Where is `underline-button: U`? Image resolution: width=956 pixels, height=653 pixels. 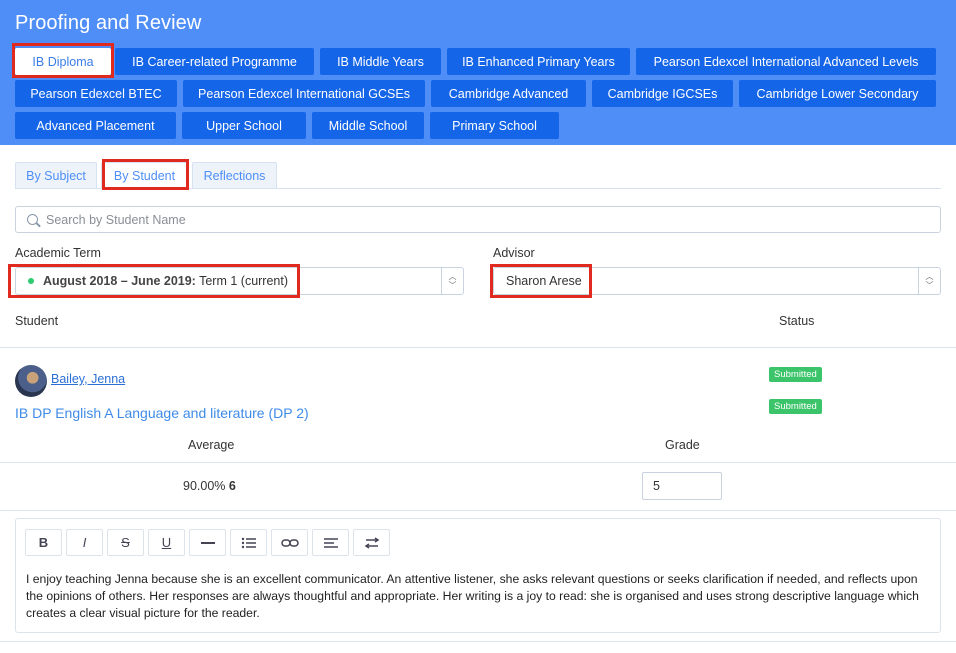
underline-button: U is located at coordinates (166, 542).